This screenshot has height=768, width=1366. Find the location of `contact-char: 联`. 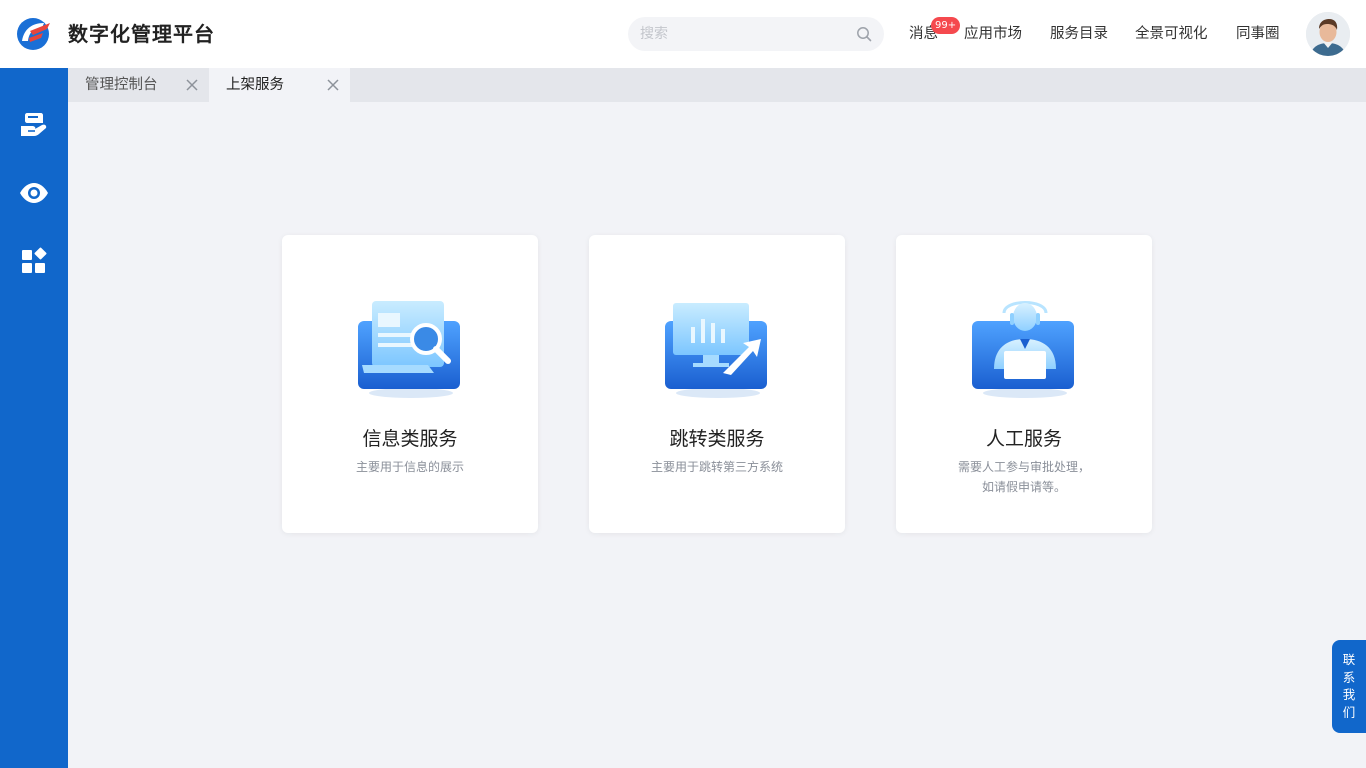

contact-char: 联 is located at coordinates (1349, 659).